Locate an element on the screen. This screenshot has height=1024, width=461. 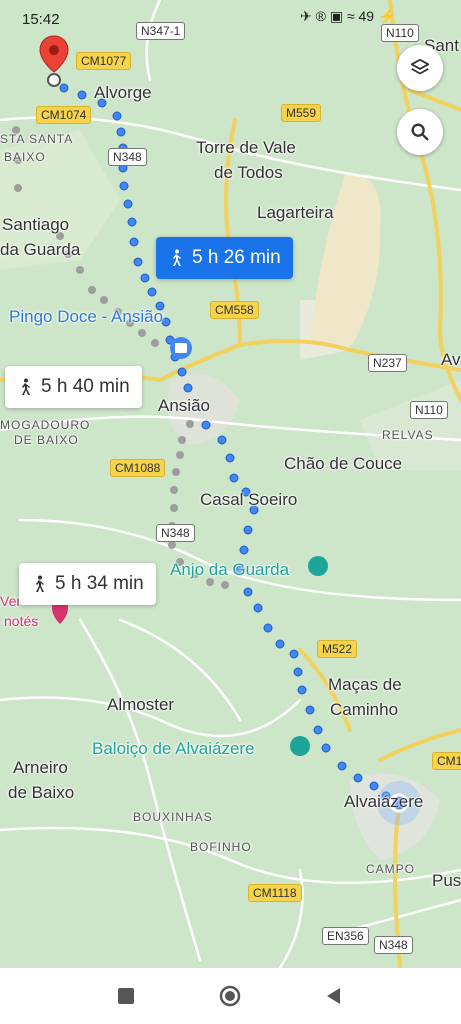
town-label: de Baixo is located at coordinates (41, 792).